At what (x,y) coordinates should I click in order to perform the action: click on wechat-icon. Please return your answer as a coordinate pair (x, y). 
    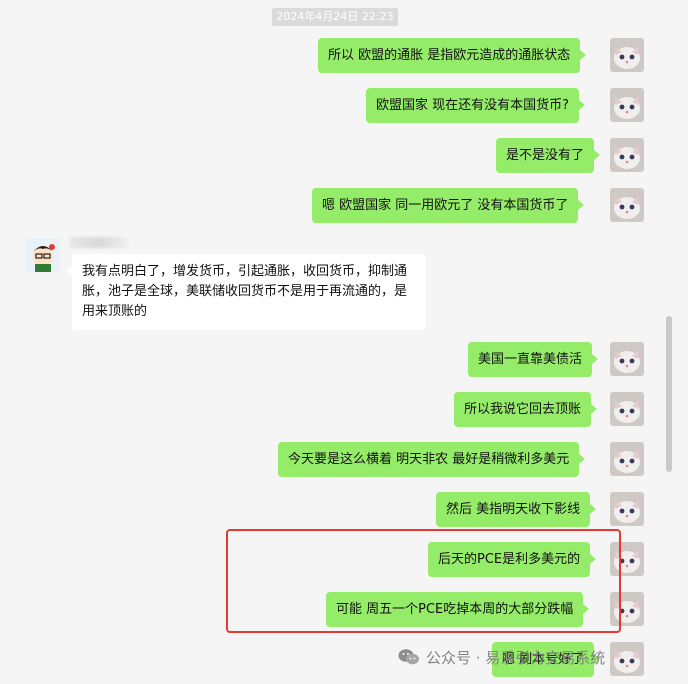
    Looking at the image, I should click on (409, 657).